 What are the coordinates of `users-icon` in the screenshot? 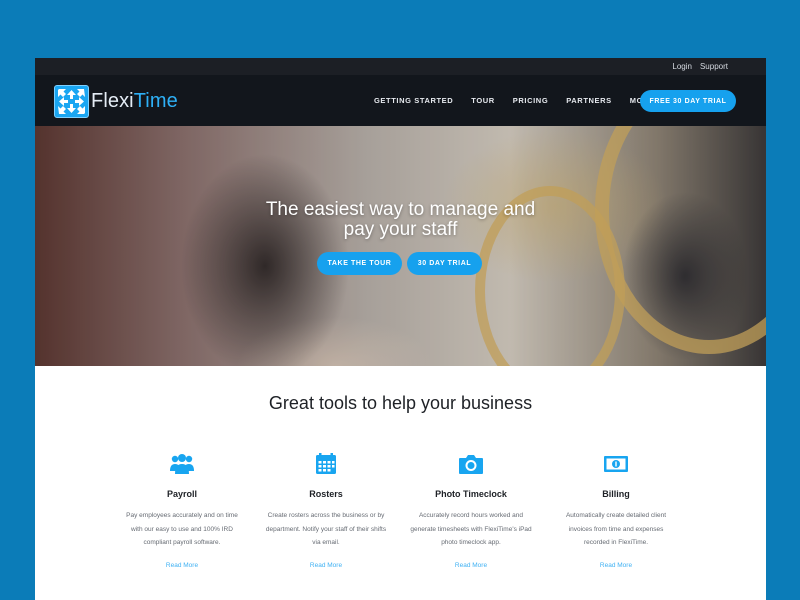 It's located at (182, 464).